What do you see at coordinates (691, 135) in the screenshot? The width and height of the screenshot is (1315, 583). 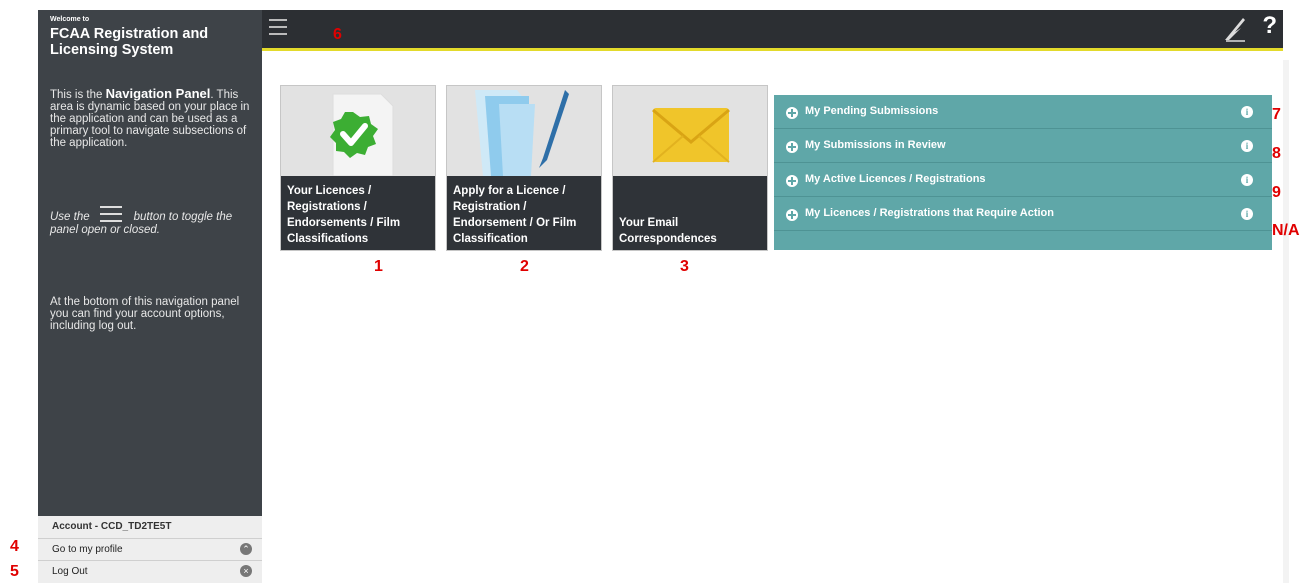 I see `envelope-icon` at bounding box center [691, 135].